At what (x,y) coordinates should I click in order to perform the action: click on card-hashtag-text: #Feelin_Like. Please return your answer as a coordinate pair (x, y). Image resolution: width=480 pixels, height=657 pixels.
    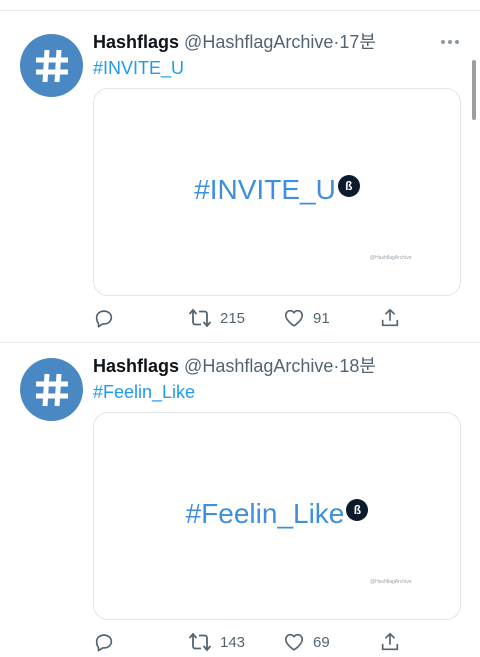
    Looking at the image, I should click on (265, 513).